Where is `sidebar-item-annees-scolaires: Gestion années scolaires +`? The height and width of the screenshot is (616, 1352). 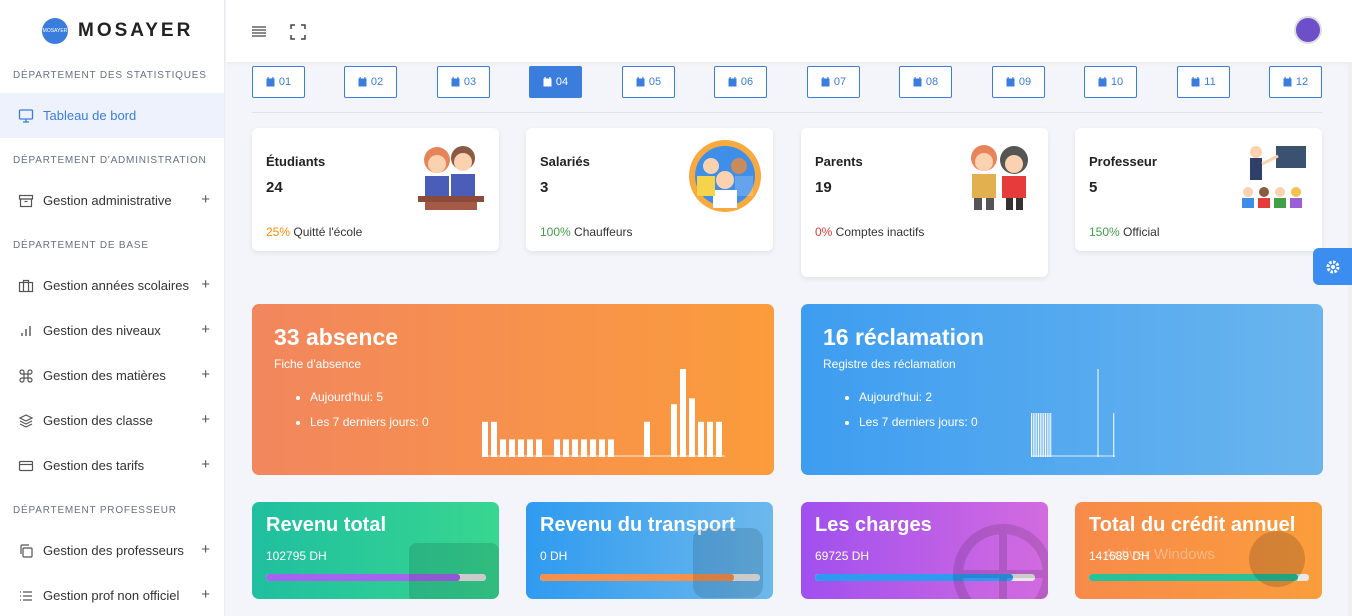
sidebar-item-annees-scolaires: Gestion années scolaires + is located at coordinates (112, 285).